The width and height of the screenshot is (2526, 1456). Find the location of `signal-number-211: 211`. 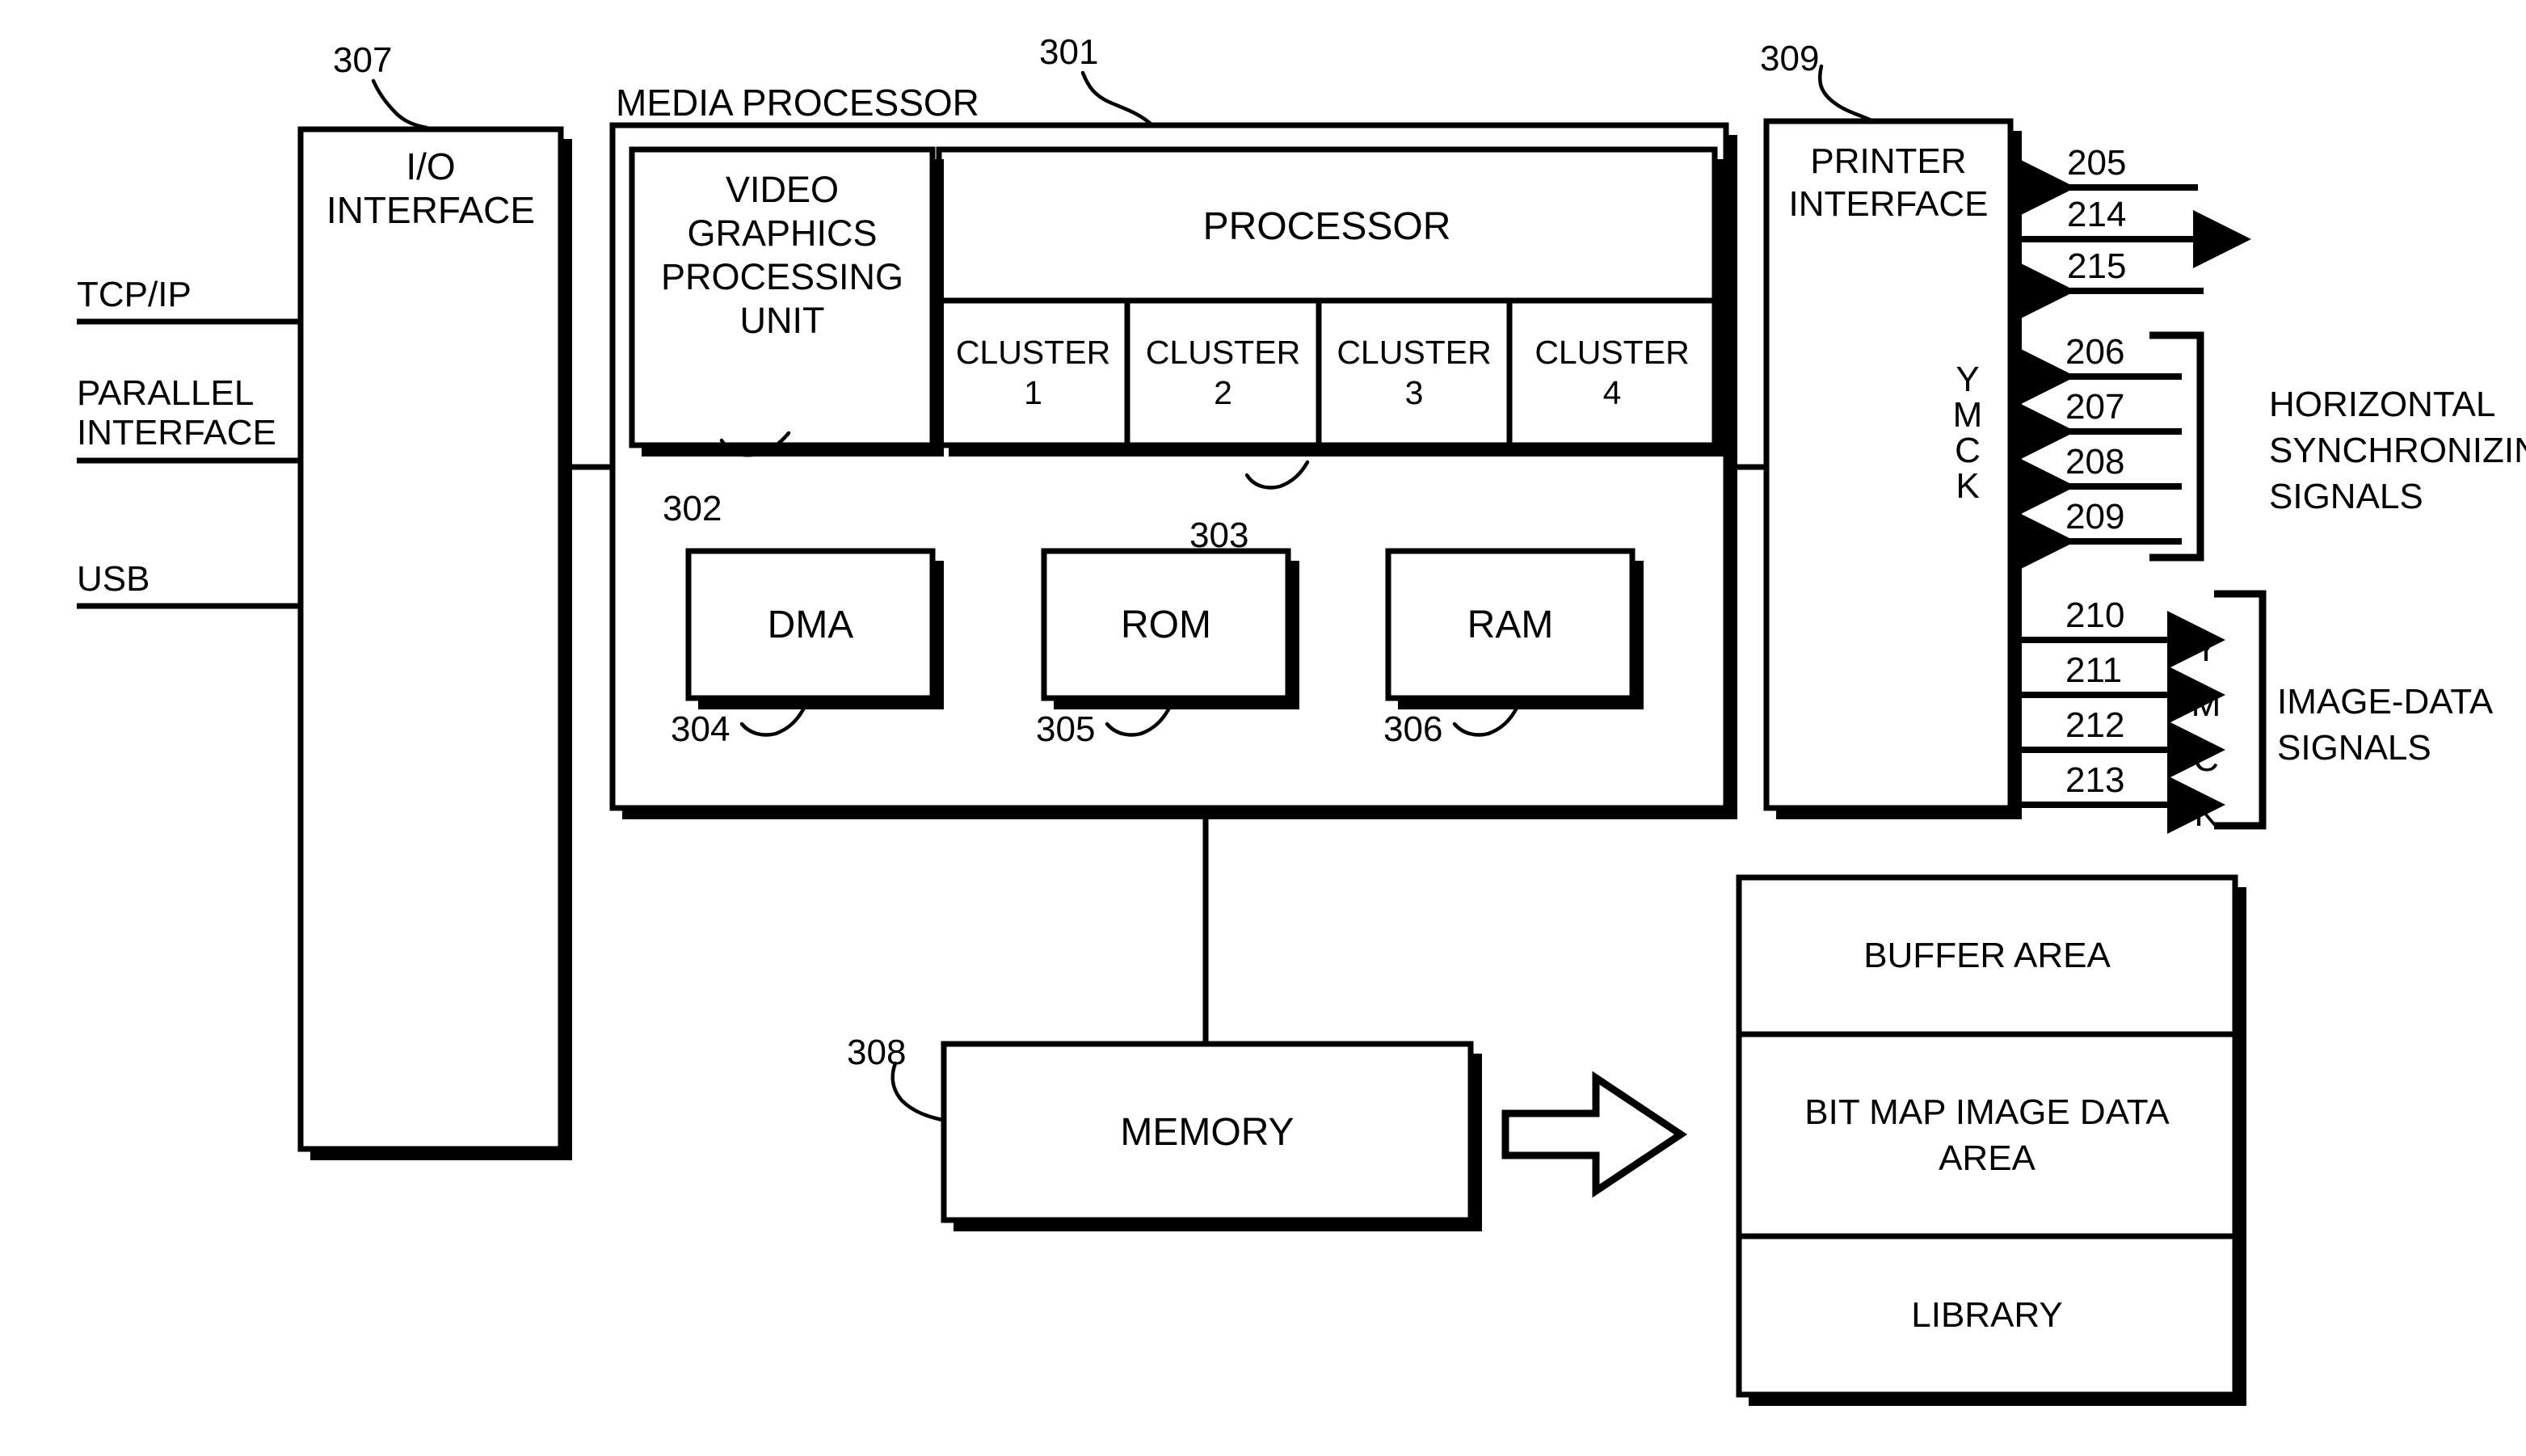

signal-number-211: 211 is located at coordinates (2094, 670).